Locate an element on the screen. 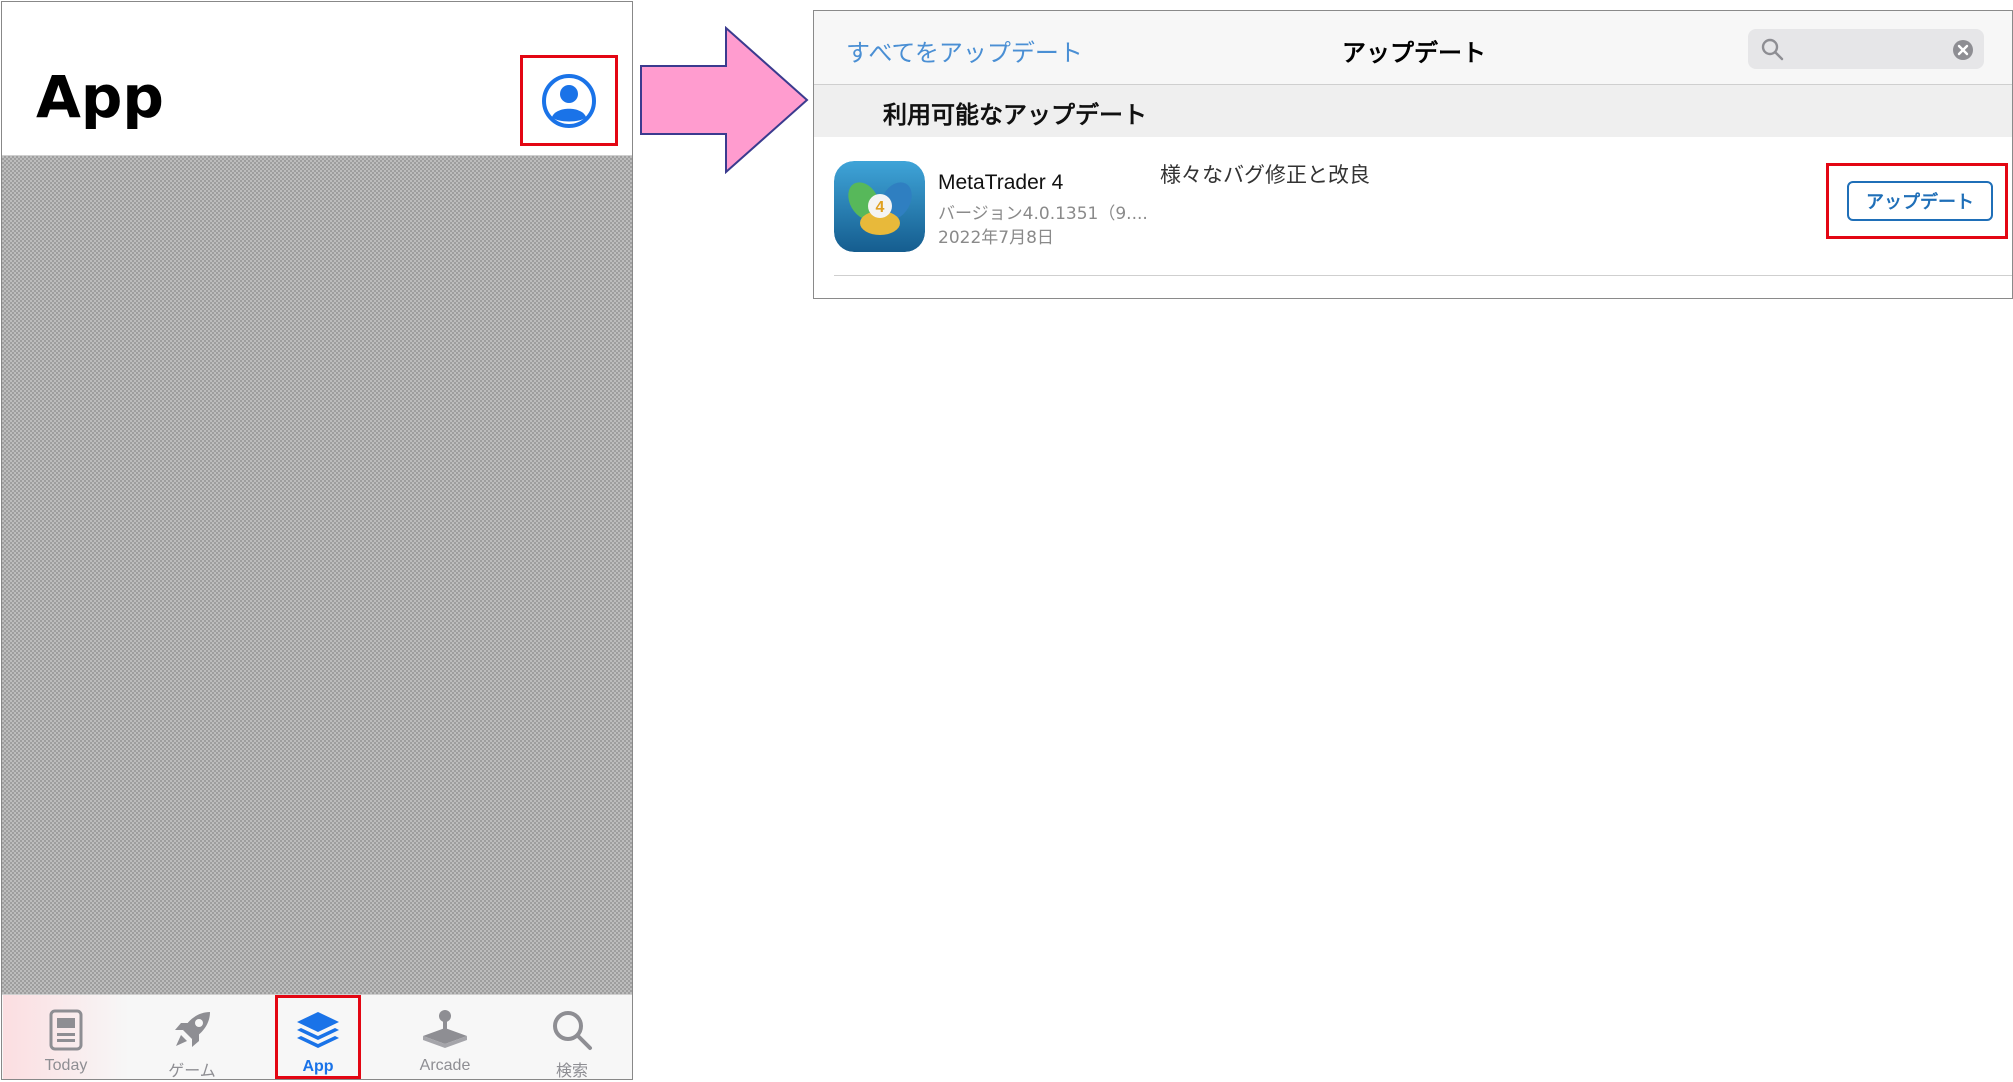 The image size is (2013, 1082). update-all-button: すべてをアップデート is located at coordinates (964, 50).